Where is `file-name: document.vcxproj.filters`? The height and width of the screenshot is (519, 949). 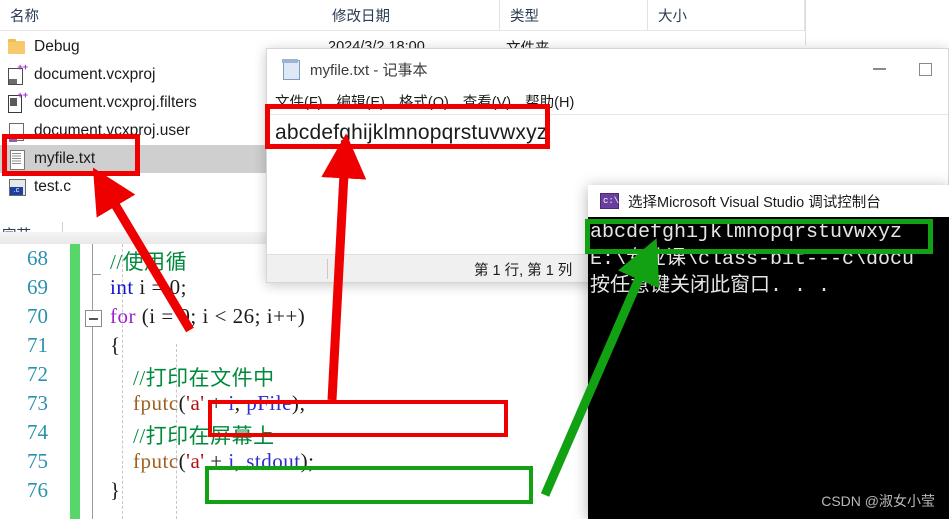 file-name: document.vcxproj.filters is located at coordinates (115, 102).